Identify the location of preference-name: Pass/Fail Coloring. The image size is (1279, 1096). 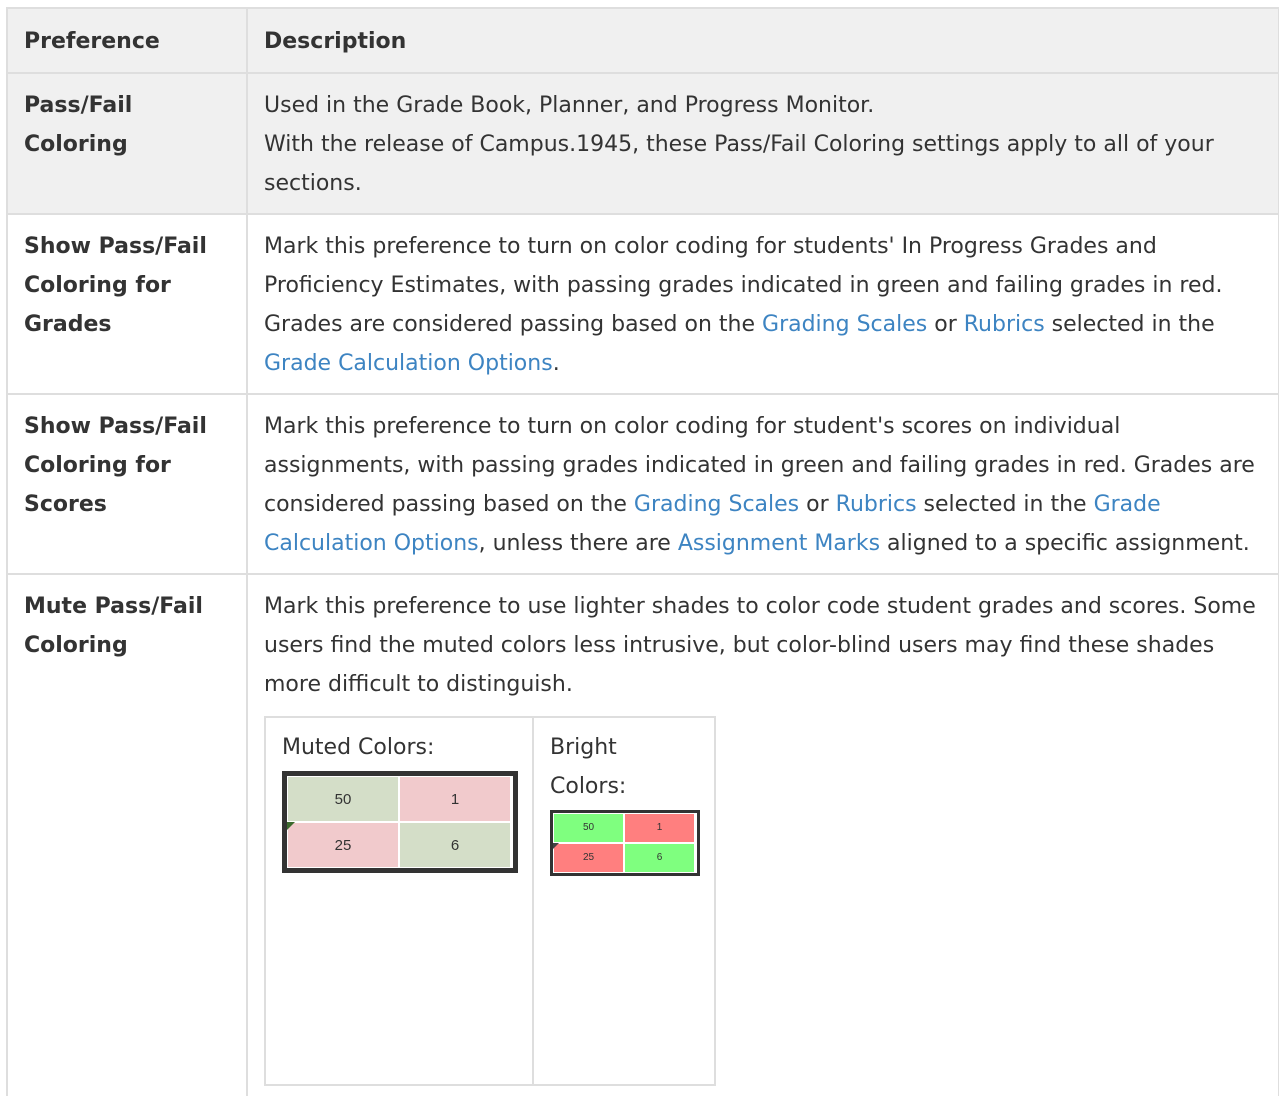
(127, 143).